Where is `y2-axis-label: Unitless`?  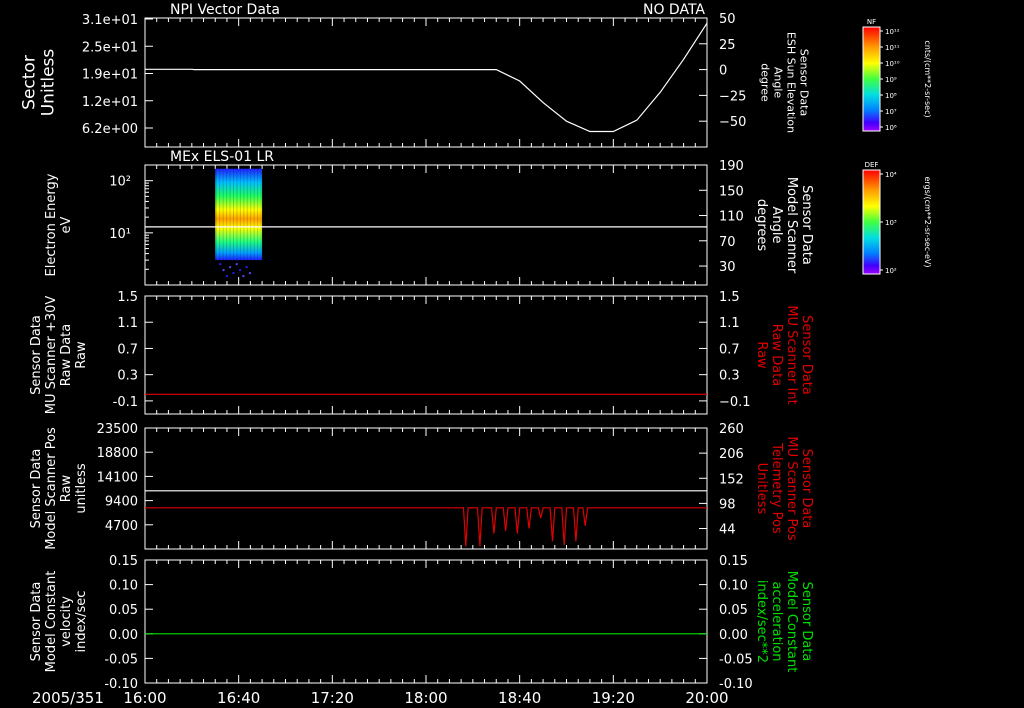 y2-axis-label: Unitless is located at coordinates (761, 489).